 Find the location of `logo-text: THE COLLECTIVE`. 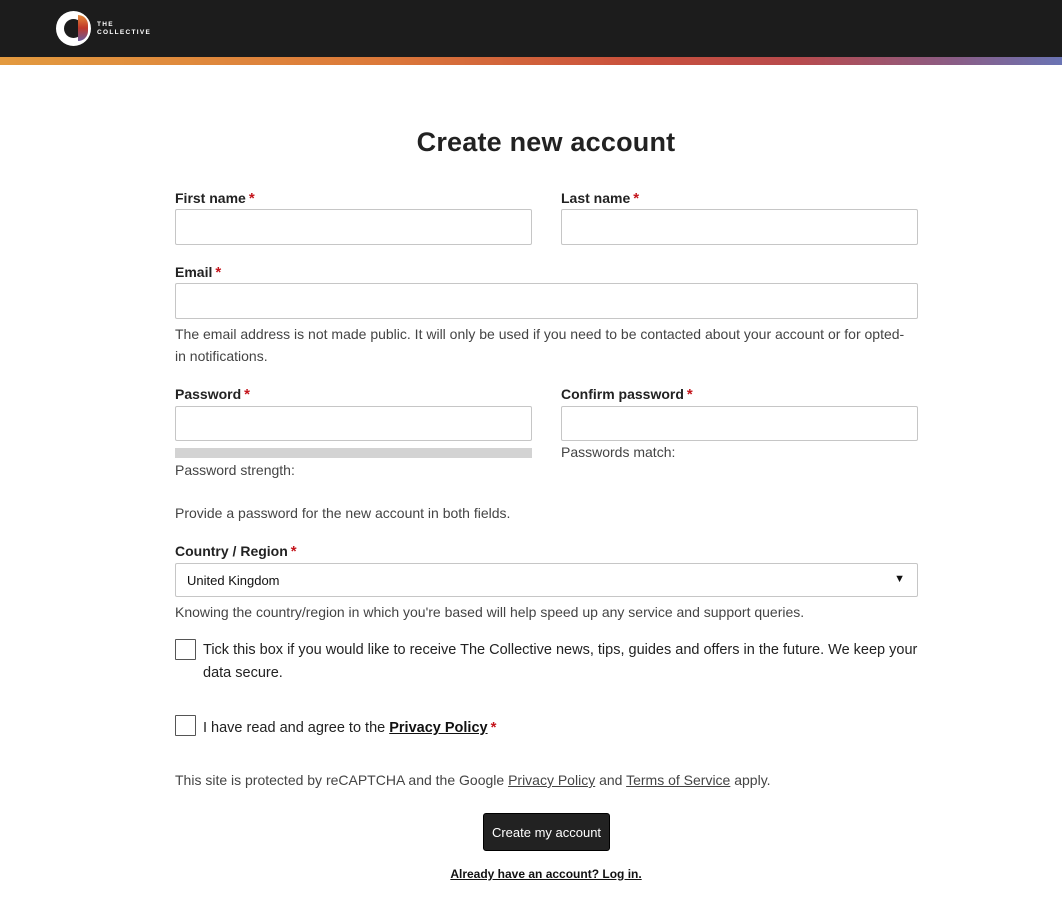

logo-text: THE COLLECTIVE is located at coordinates (124, 29).